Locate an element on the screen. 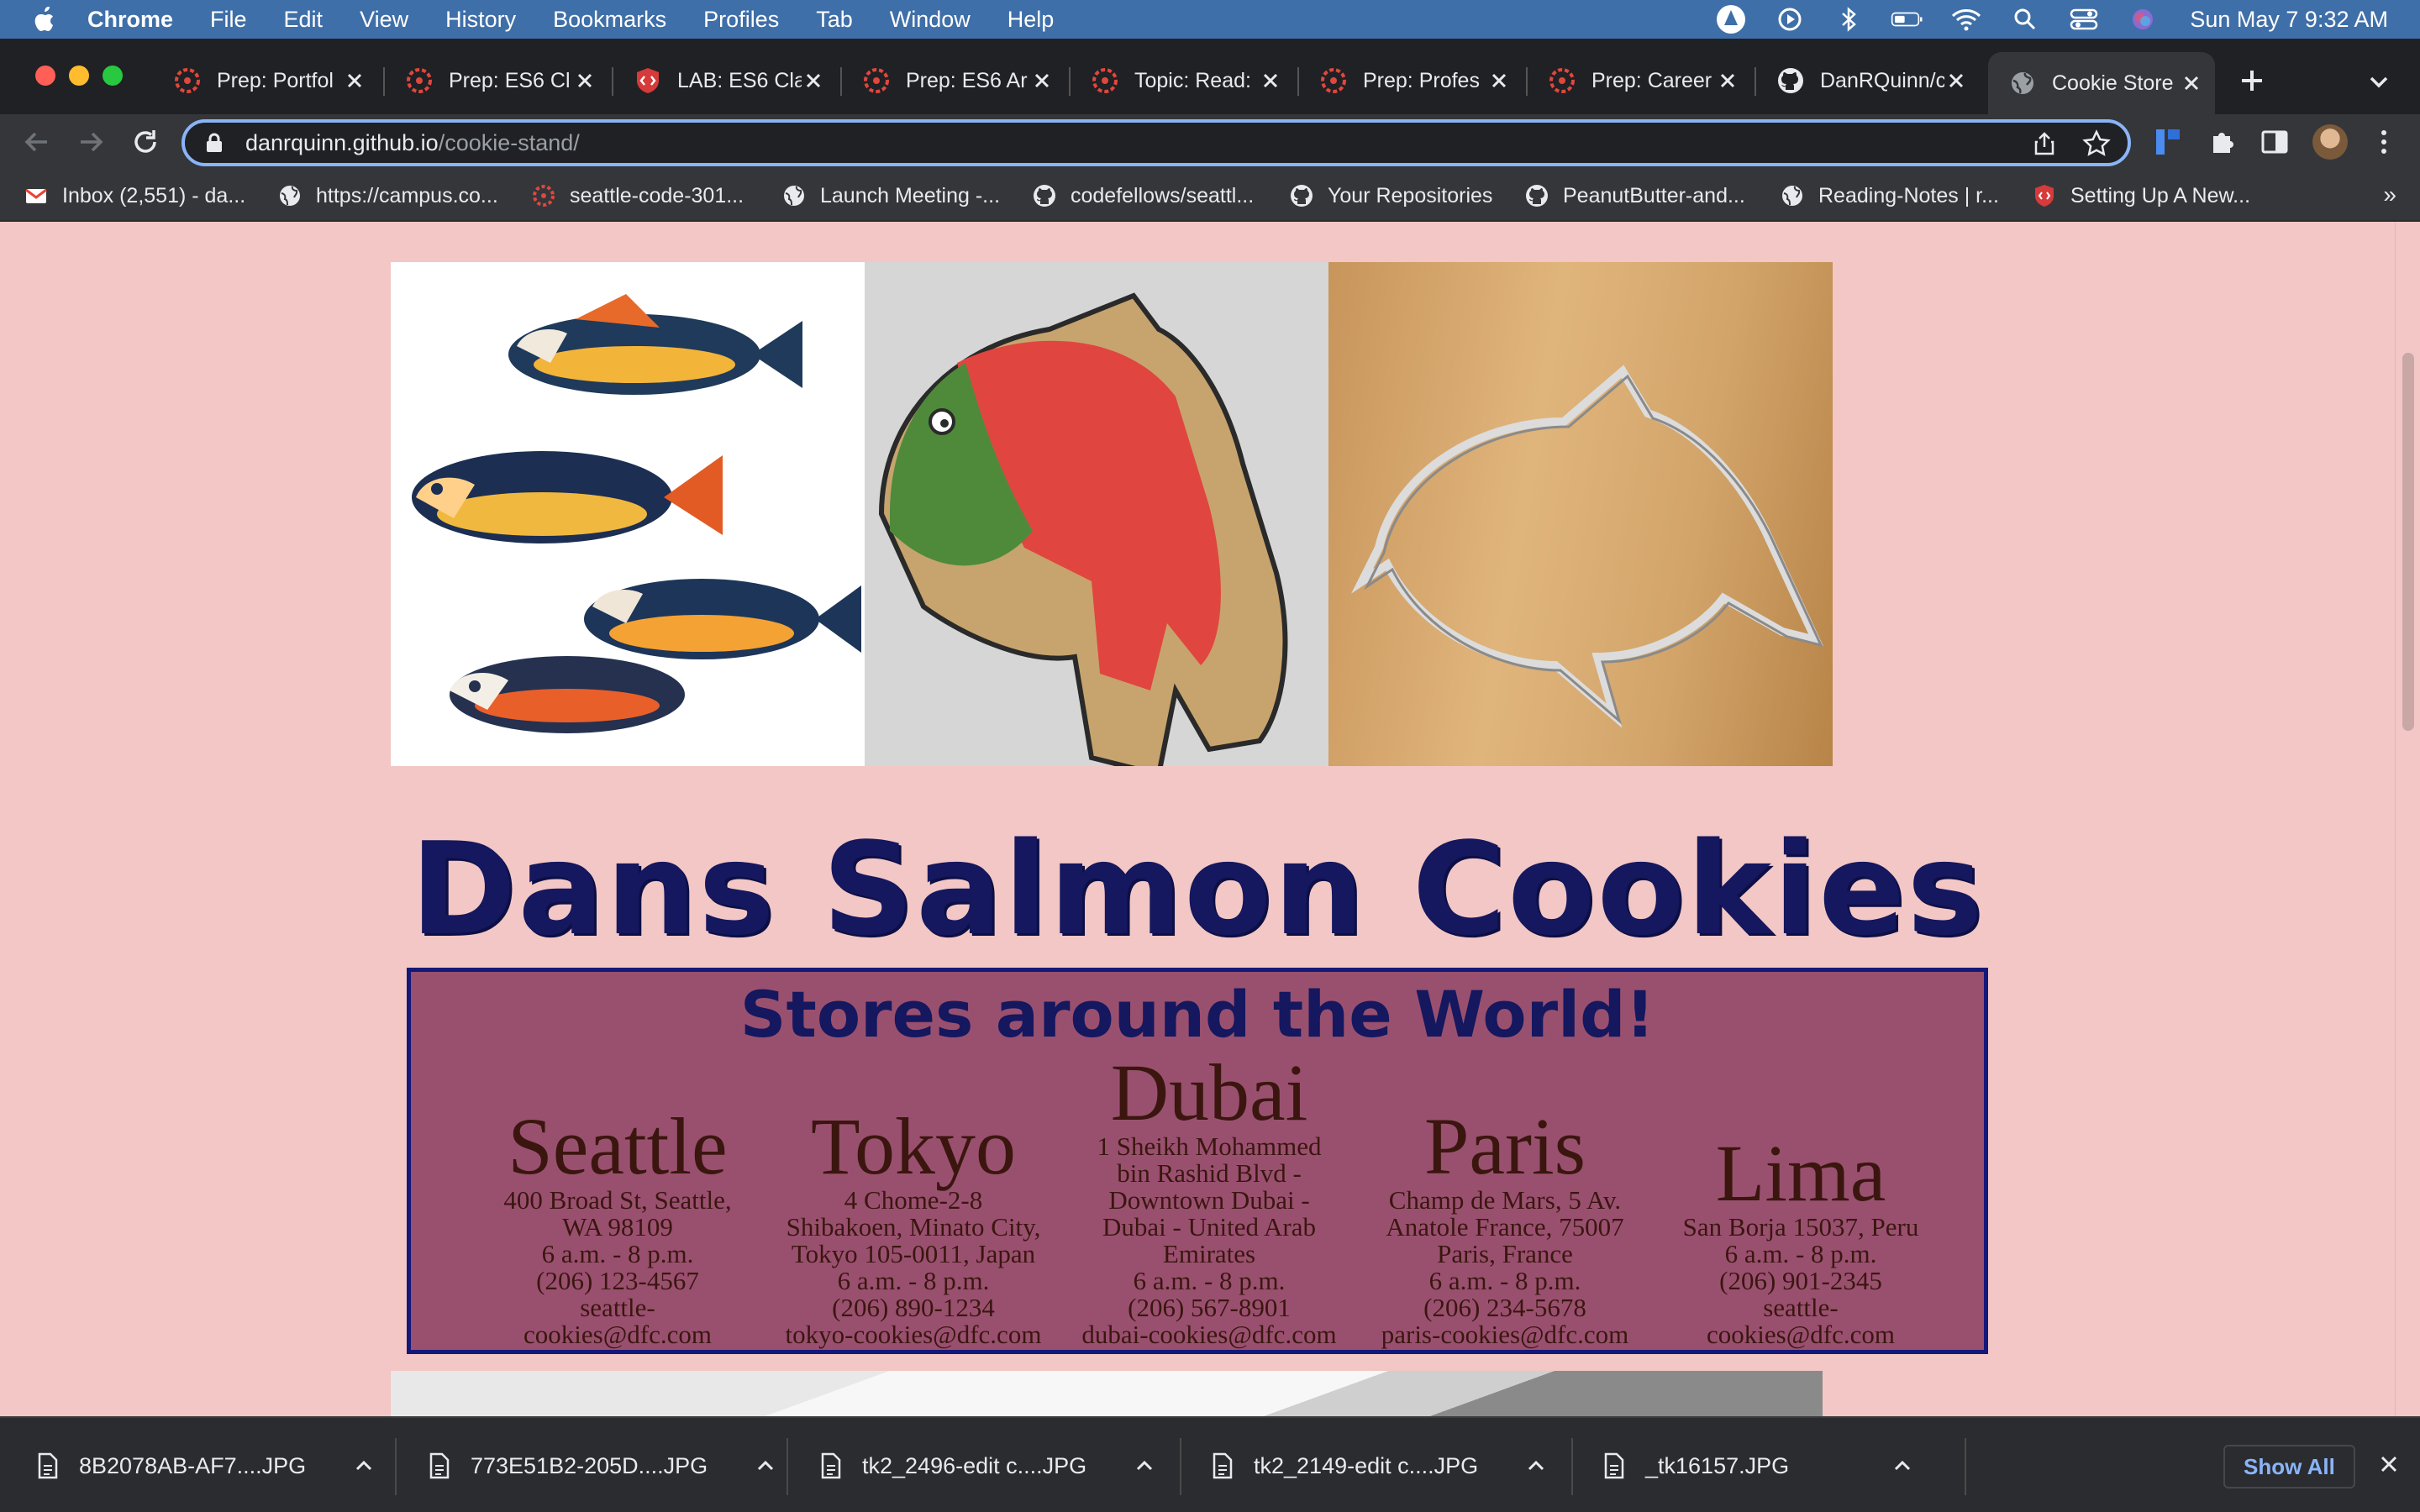 This screenshot has width=2420, height=1512. browser-tab: Prep: ES6 Cl is located at coordinates (496, 80).